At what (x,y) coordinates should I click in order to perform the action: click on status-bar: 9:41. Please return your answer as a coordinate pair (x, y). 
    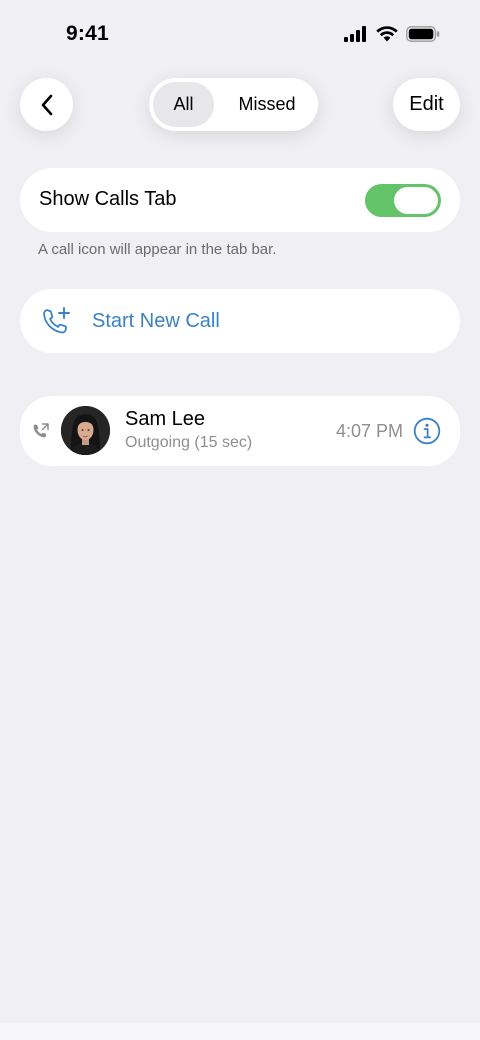
    Looking at the image, I should click on (240, 35).